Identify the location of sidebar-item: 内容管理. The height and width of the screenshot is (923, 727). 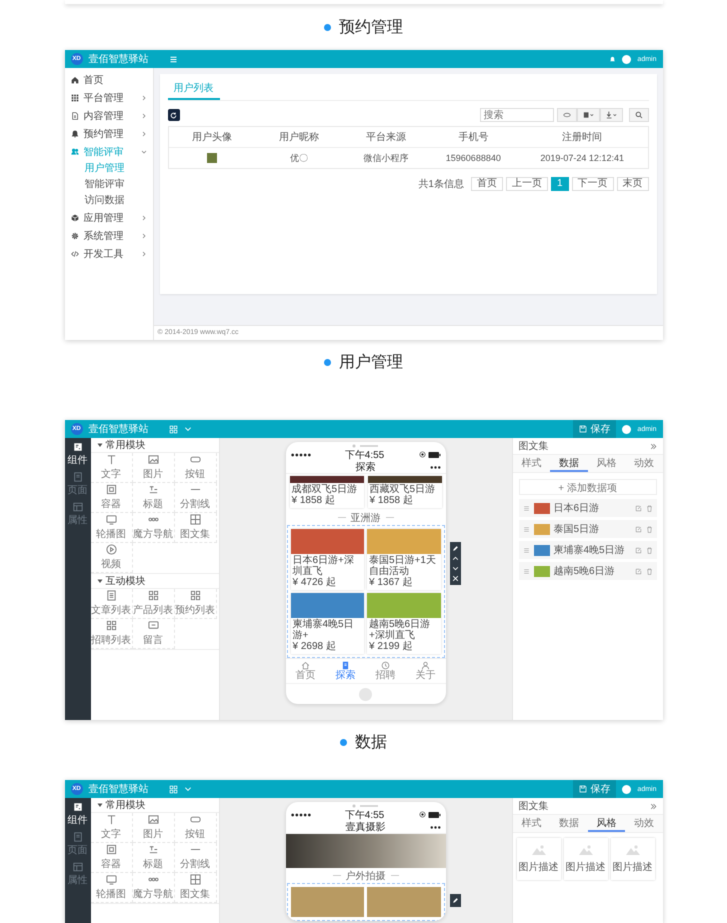
(108, 116).